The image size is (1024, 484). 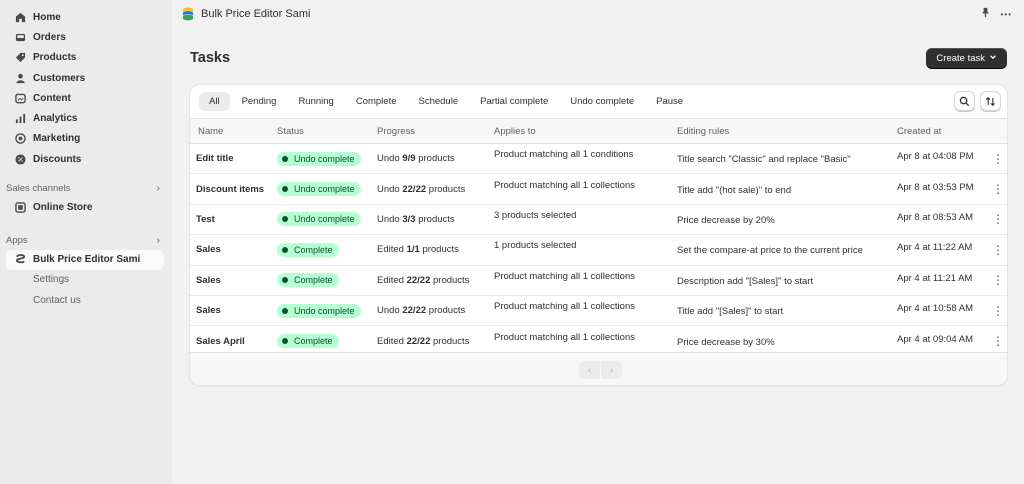 What do you see at coordinates (589, 370) in the screenshot?
I see `prev-page-button: ‹` at bounding box center [589, 370].